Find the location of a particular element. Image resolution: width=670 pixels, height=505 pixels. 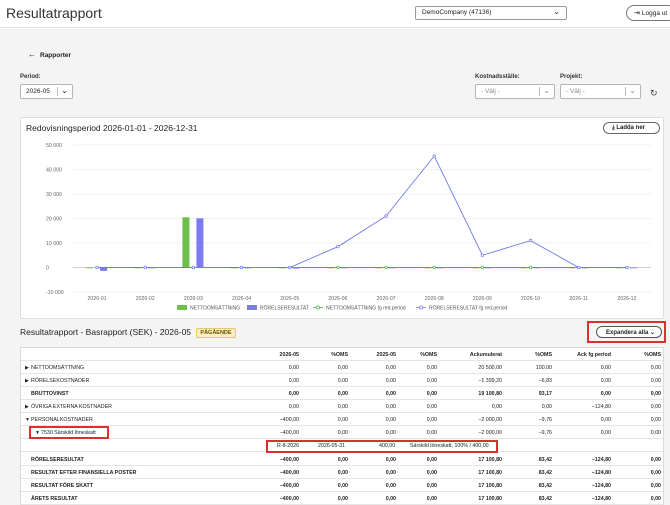

company-select: DemoCompany (47136) ⌄ is located at coordinates (491, 13).